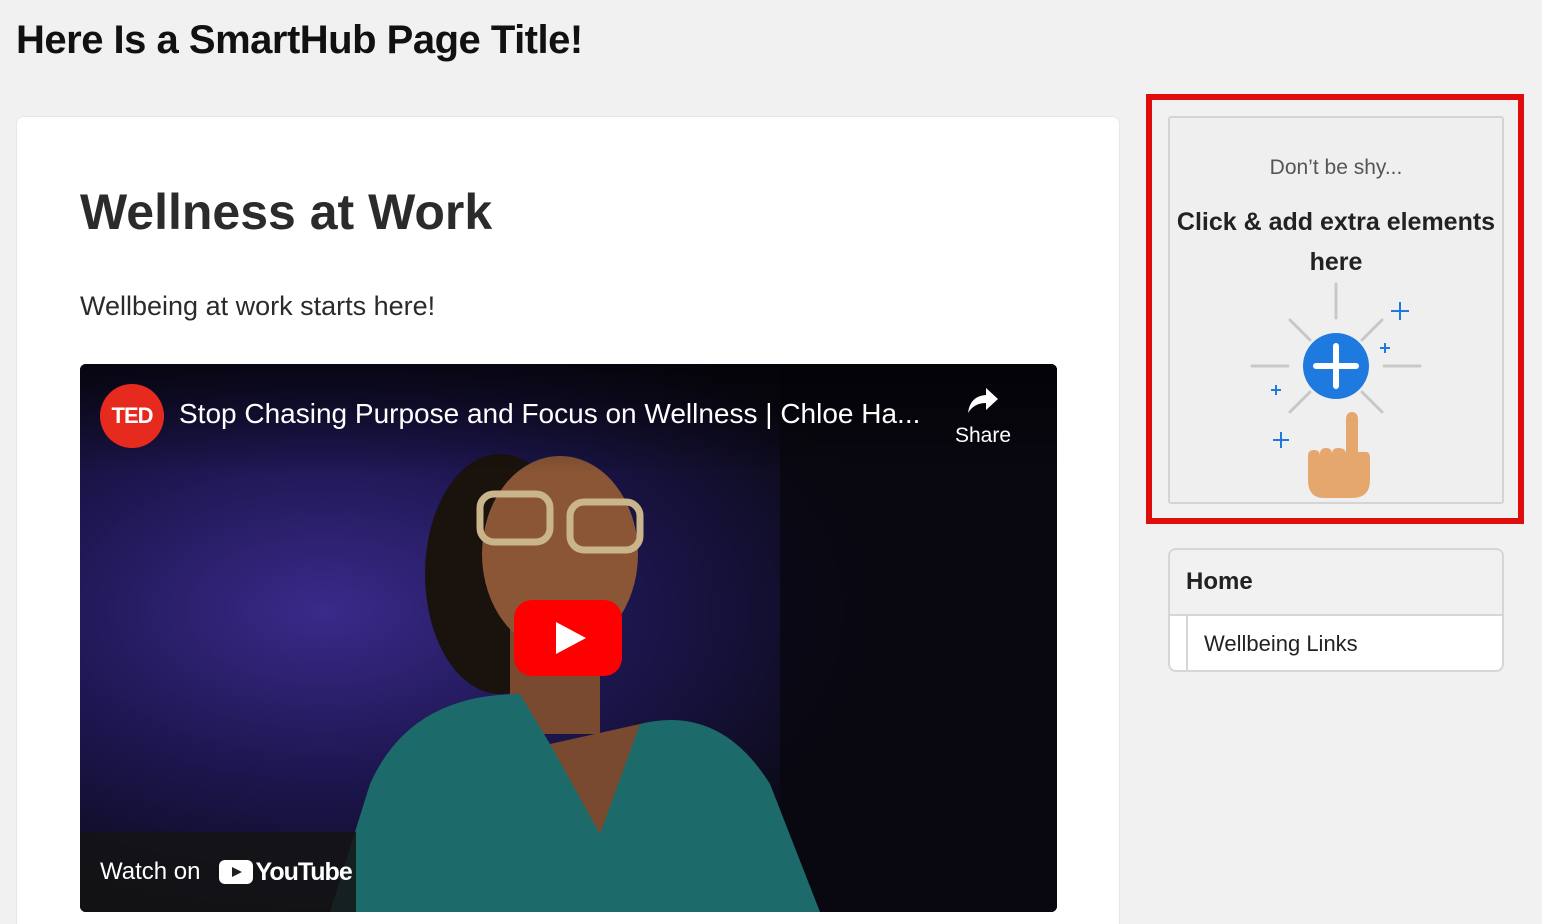 Image resolution: width=1542 pixels, height=924 pixels. I want to click on nav-item-home: Home, so click(1336, 583).